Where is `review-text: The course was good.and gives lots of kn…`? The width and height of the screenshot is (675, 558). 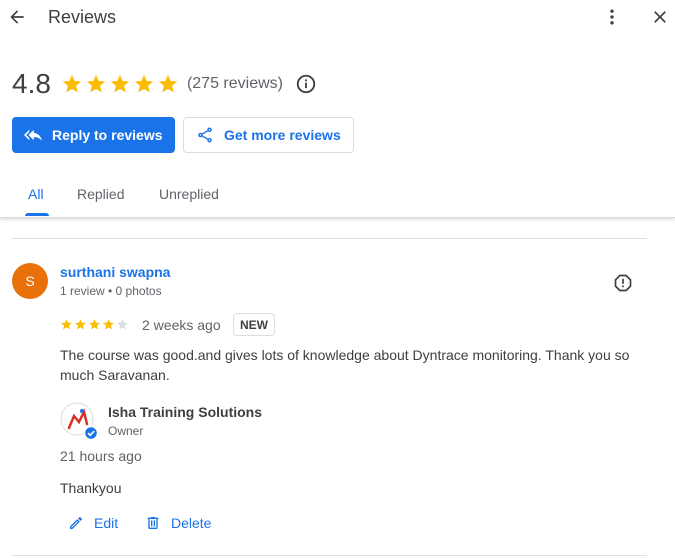 review-text: The course was good.and gives lots of kn… is located at coordinates (345, 365).